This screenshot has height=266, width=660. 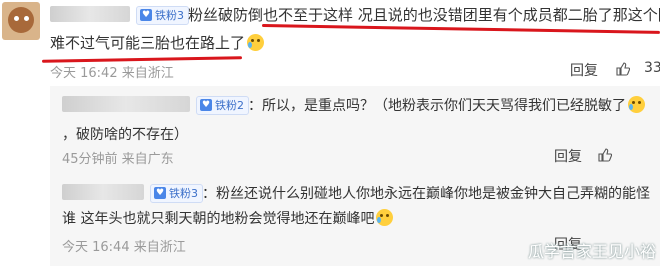 I want to click on reply-text-line2: 谁 这年头也就只剩天朝的地粉会觉得地还在巅峰吧, so click(x=228, y=219).